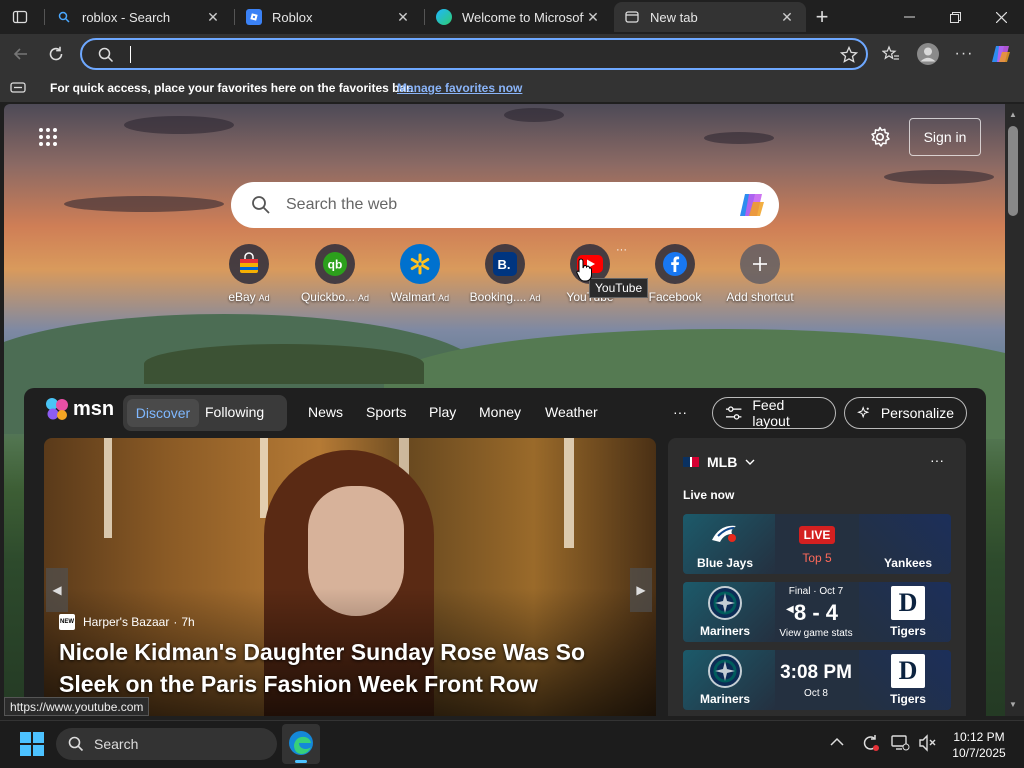  Describe the element at coordinates (94, 408) in the screenshot. I see `msn-brand-text: msn` at that location.